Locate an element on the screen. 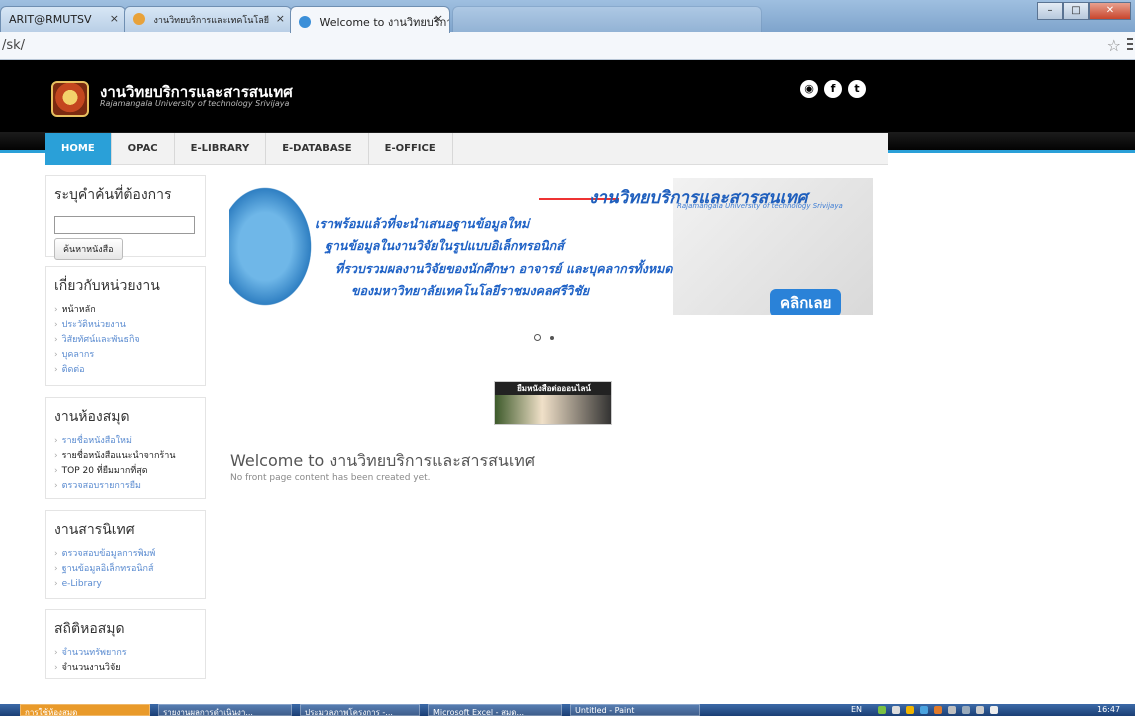 This screenshot has width=1135, height=716. minimize-button: – is located at coordinates (1050, 11).